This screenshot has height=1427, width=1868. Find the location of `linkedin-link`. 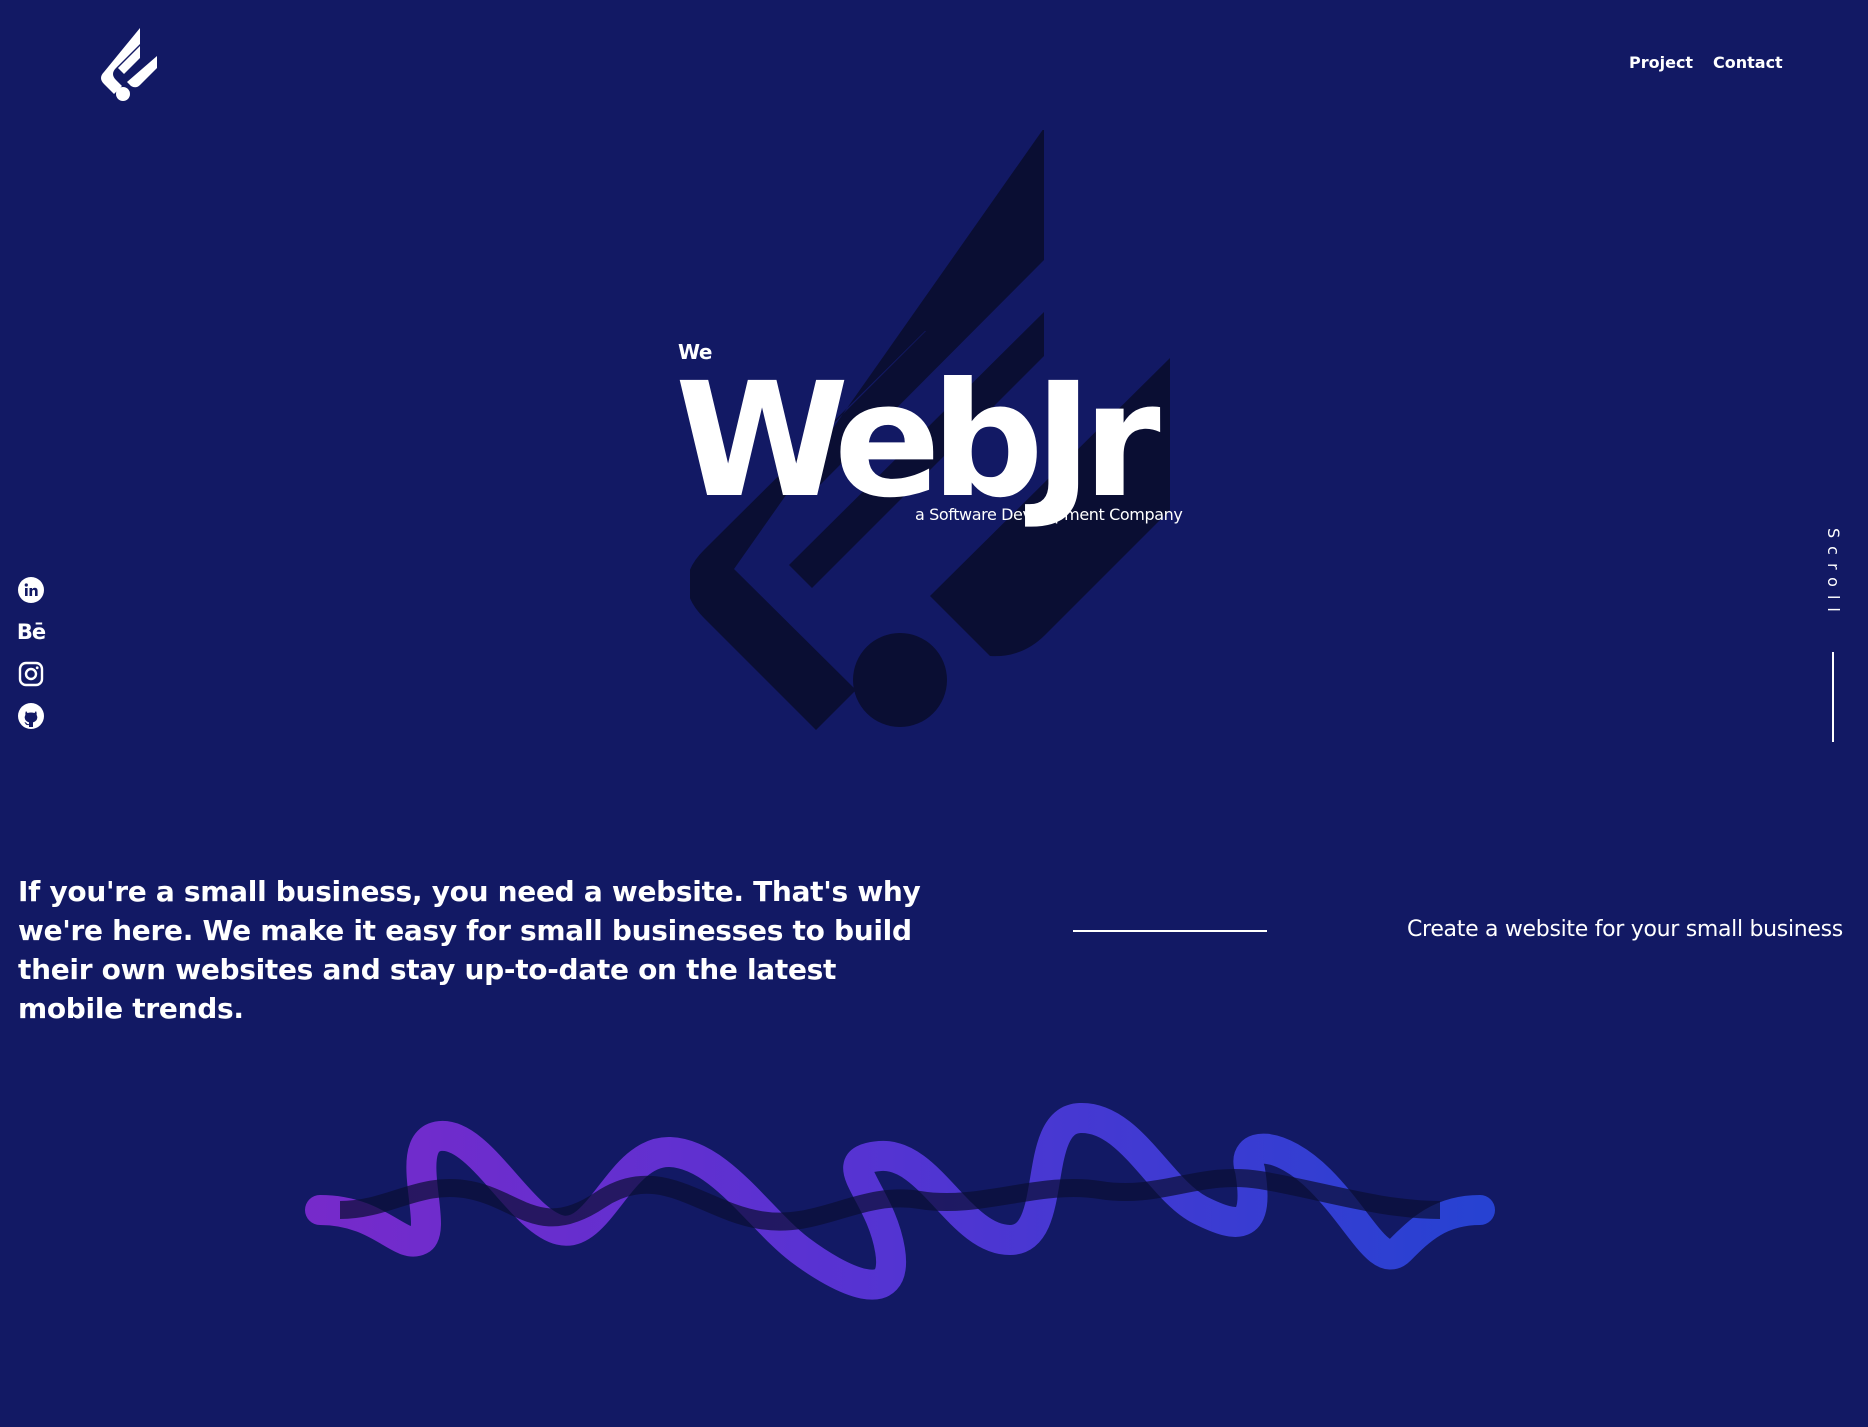

linkedin-link is located at coordinates (31, 590).